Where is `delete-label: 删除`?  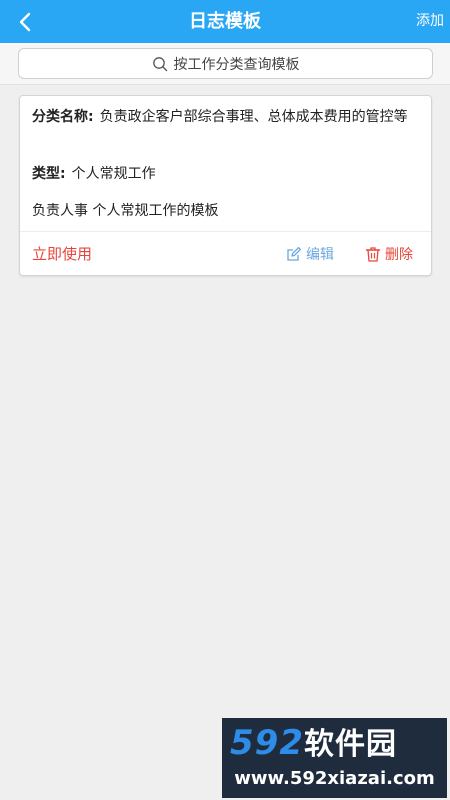 delete-label: 删除 is located at coordinates (399, 255).